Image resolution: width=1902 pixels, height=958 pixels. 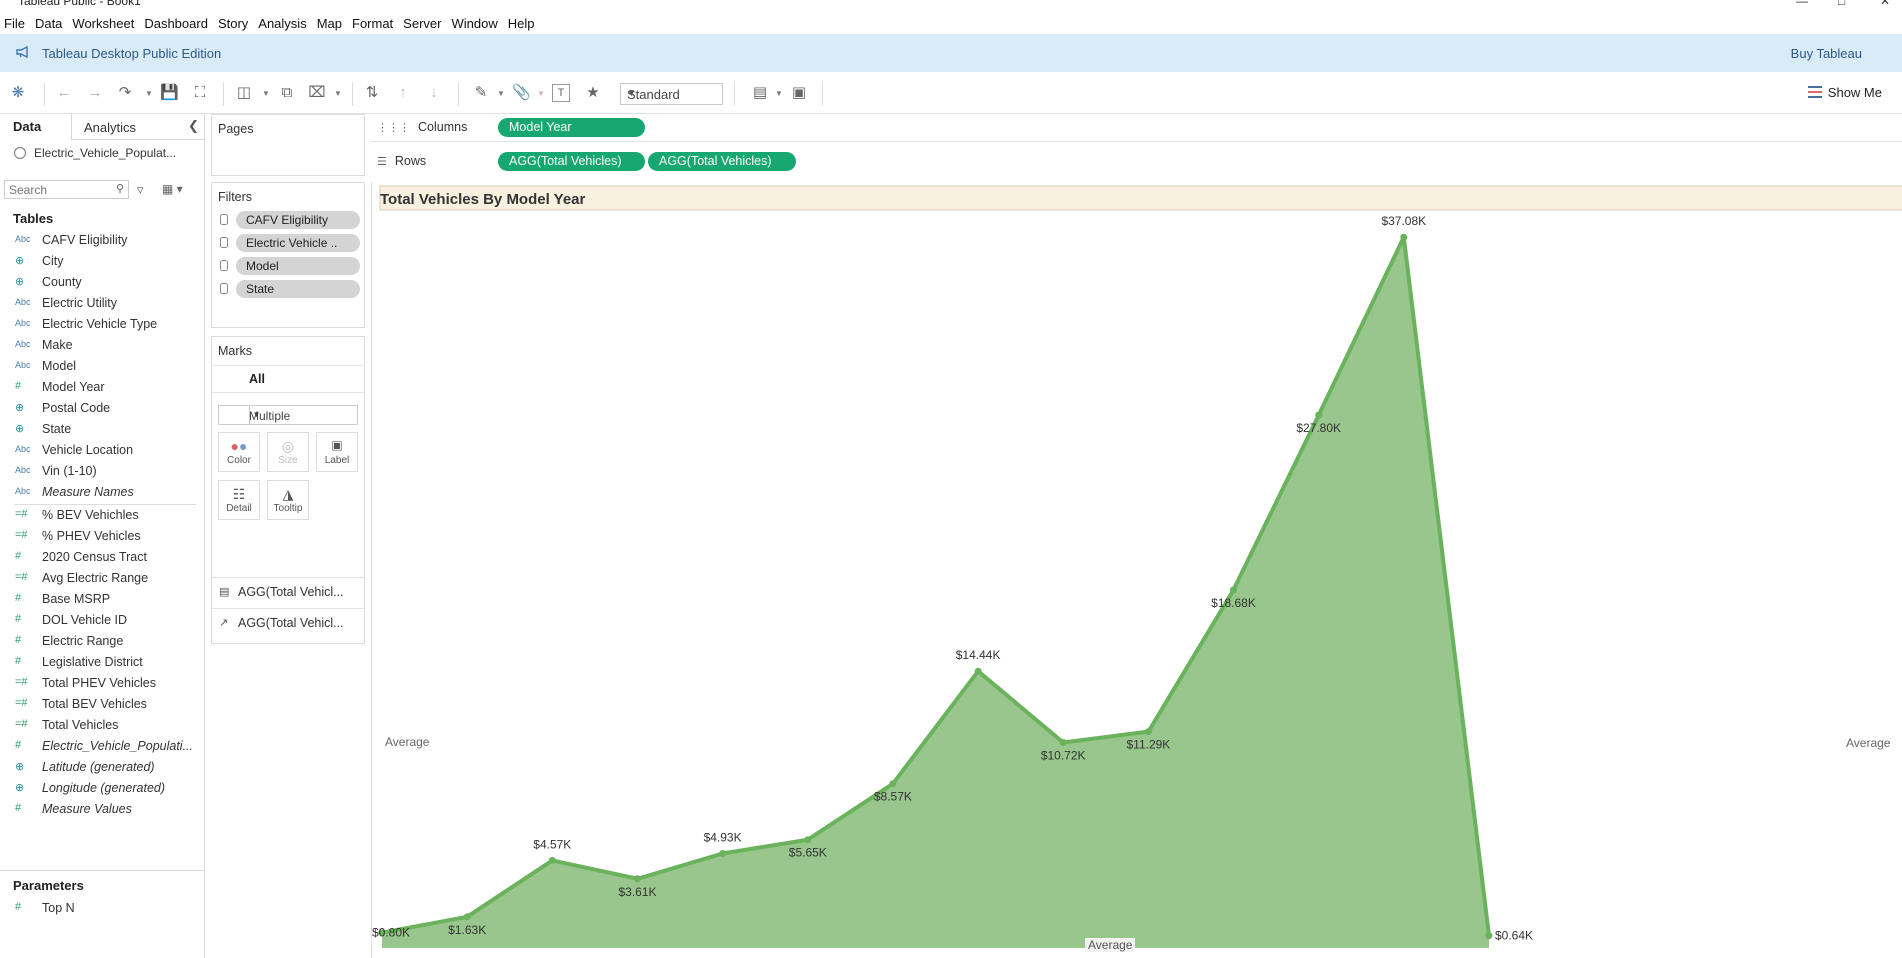 I want to click on color-button: ●● Color, so click(x=239, y=452).